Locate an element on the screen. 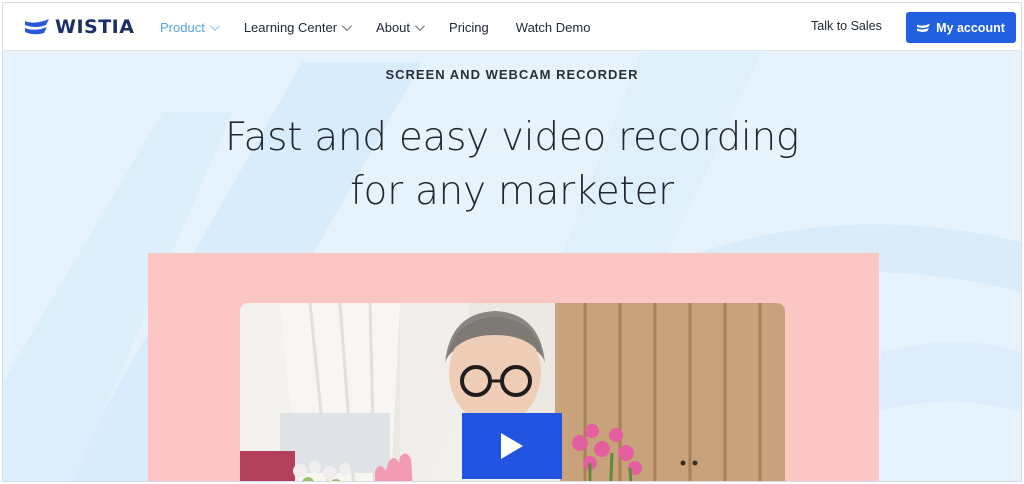  nav-item-label: Learning Center is located at coordinates (290, 27).